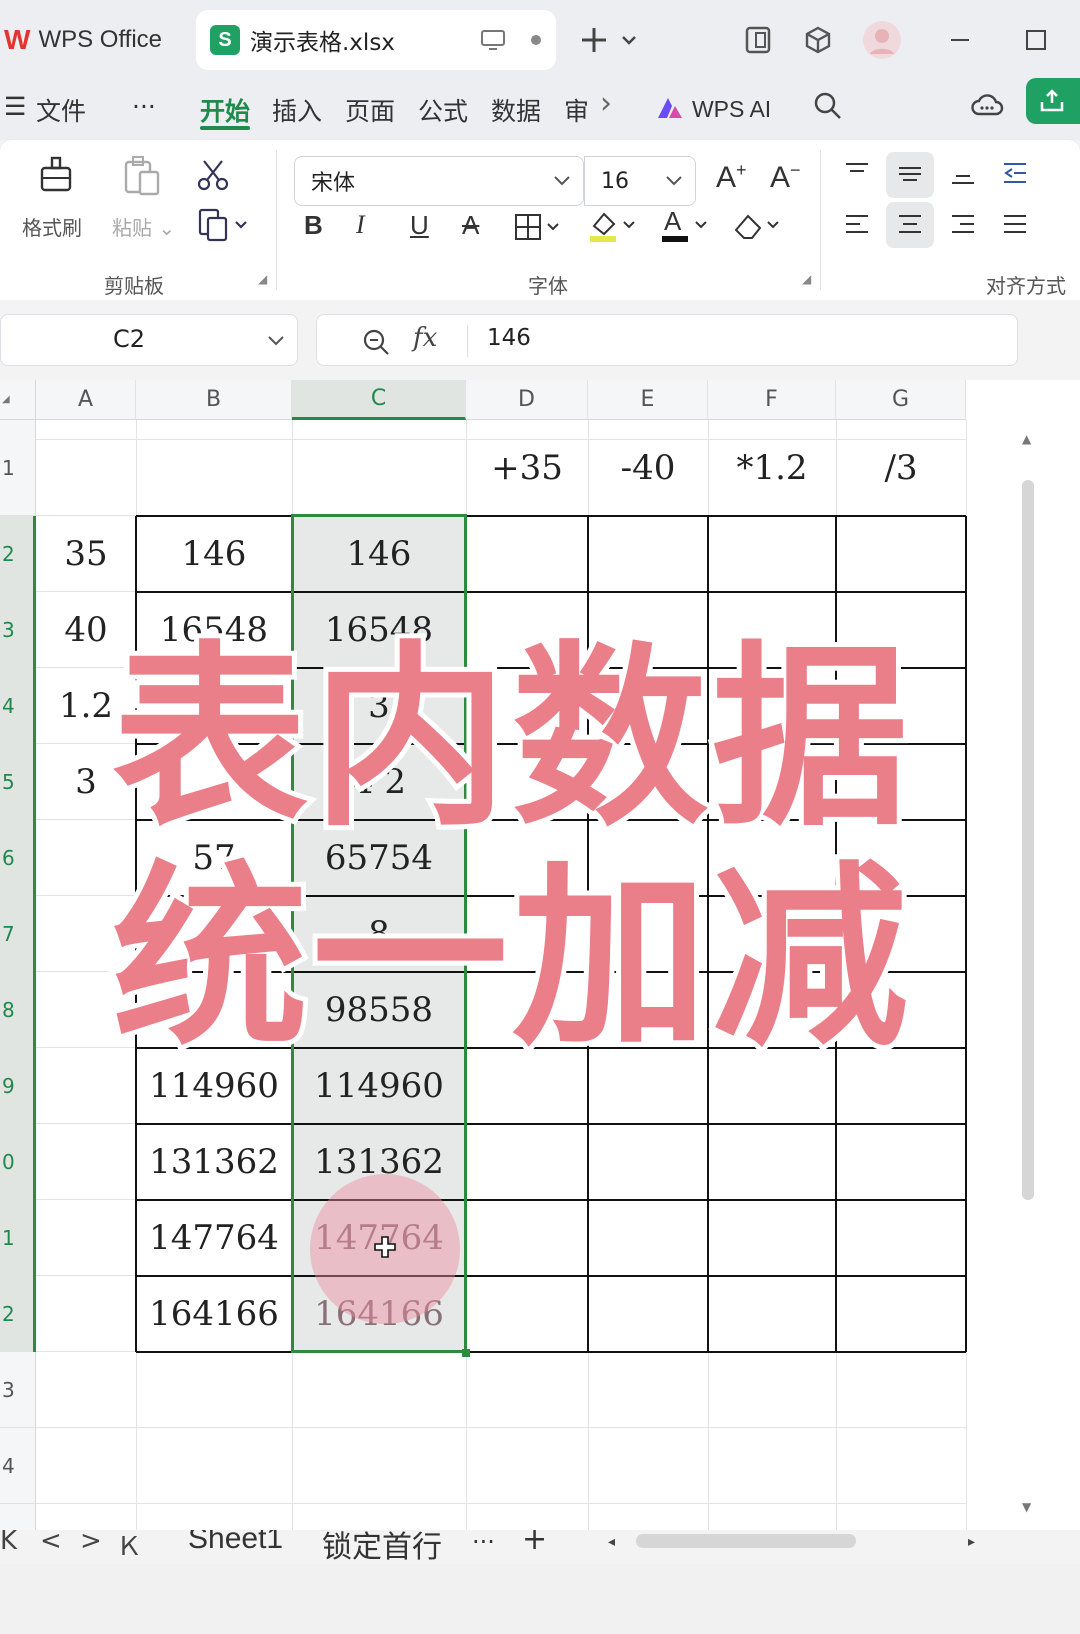  What do you see at coordinates (382, 1547) in the screenshot?
I see `sheet-tab-freeze: 锁定首行` at bounding box center [382, 1547].